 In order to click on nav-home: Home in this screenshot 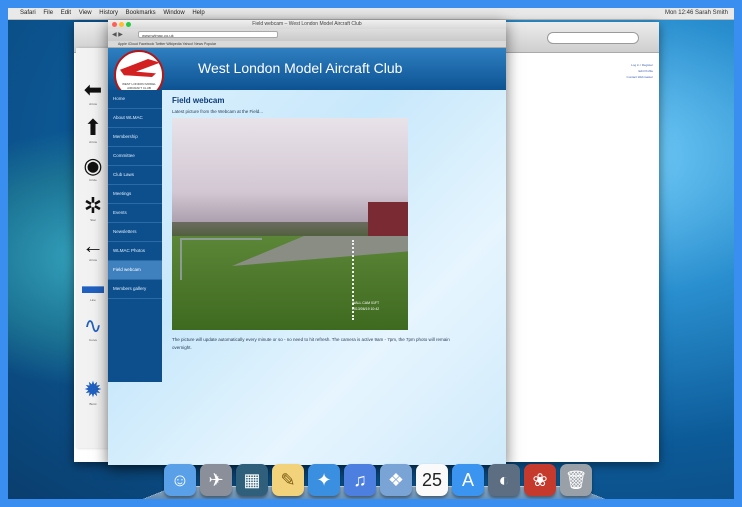, I will do `click(135, 99)`.